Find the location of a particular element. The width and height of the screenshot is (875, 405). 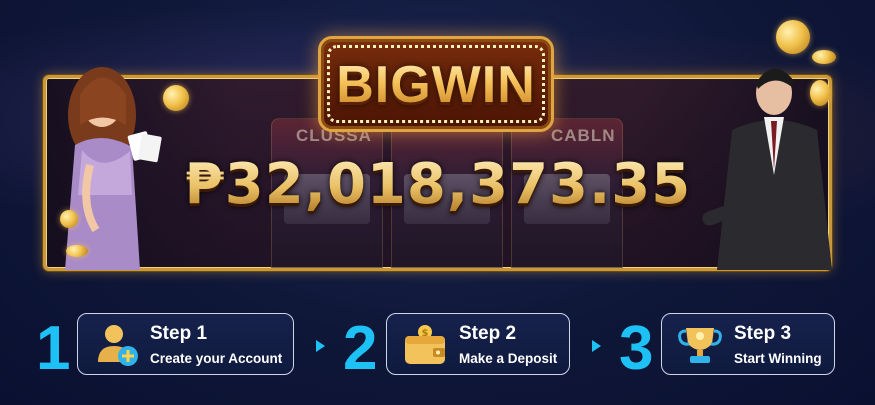

trophy-icon is located at coordinates (700, 345).